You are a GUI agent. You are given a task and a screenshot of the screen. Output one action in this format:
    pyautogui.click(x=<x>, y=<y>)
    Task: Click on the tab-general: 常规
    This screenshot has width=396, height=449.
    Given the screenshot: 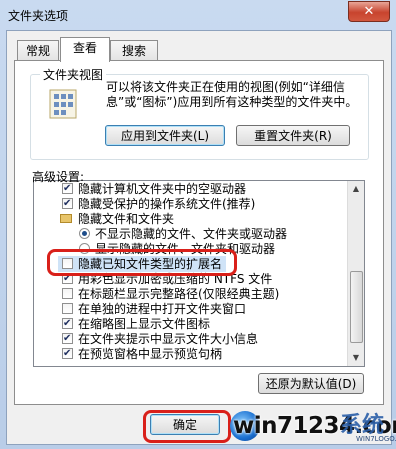 What is the action you would take?
    pyautogui.click(x=38, y=50)
    